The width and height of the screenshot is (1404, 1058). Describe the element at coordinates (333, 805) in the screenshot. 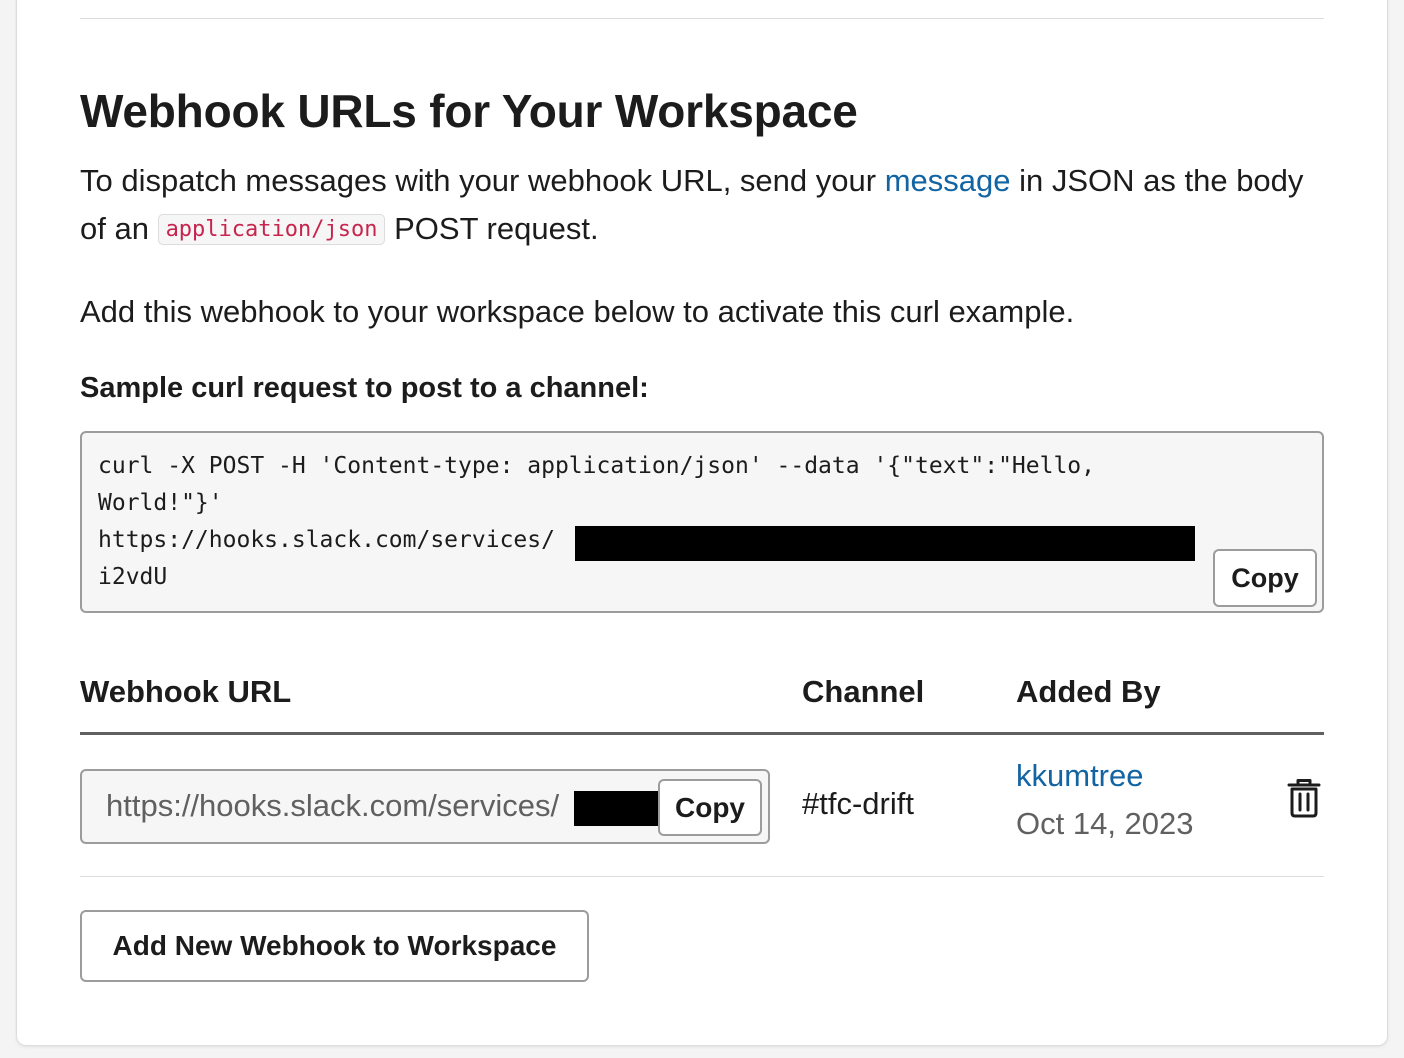

I see `webhook-url-value: https://hooks.slack.com/services/` at that location.